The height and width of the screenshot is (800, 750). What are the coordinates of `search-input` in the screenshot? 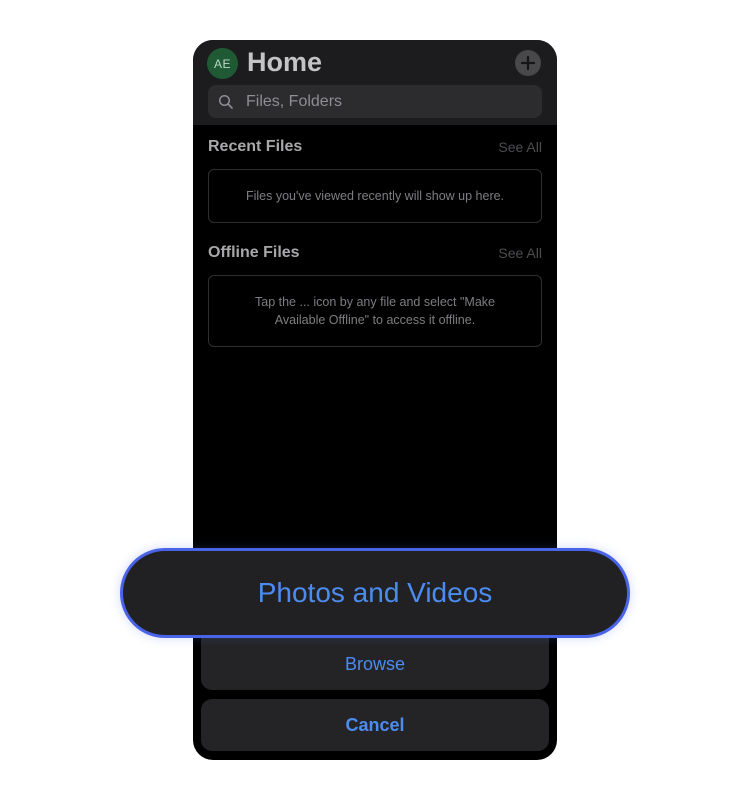 It's located at (376, 101).